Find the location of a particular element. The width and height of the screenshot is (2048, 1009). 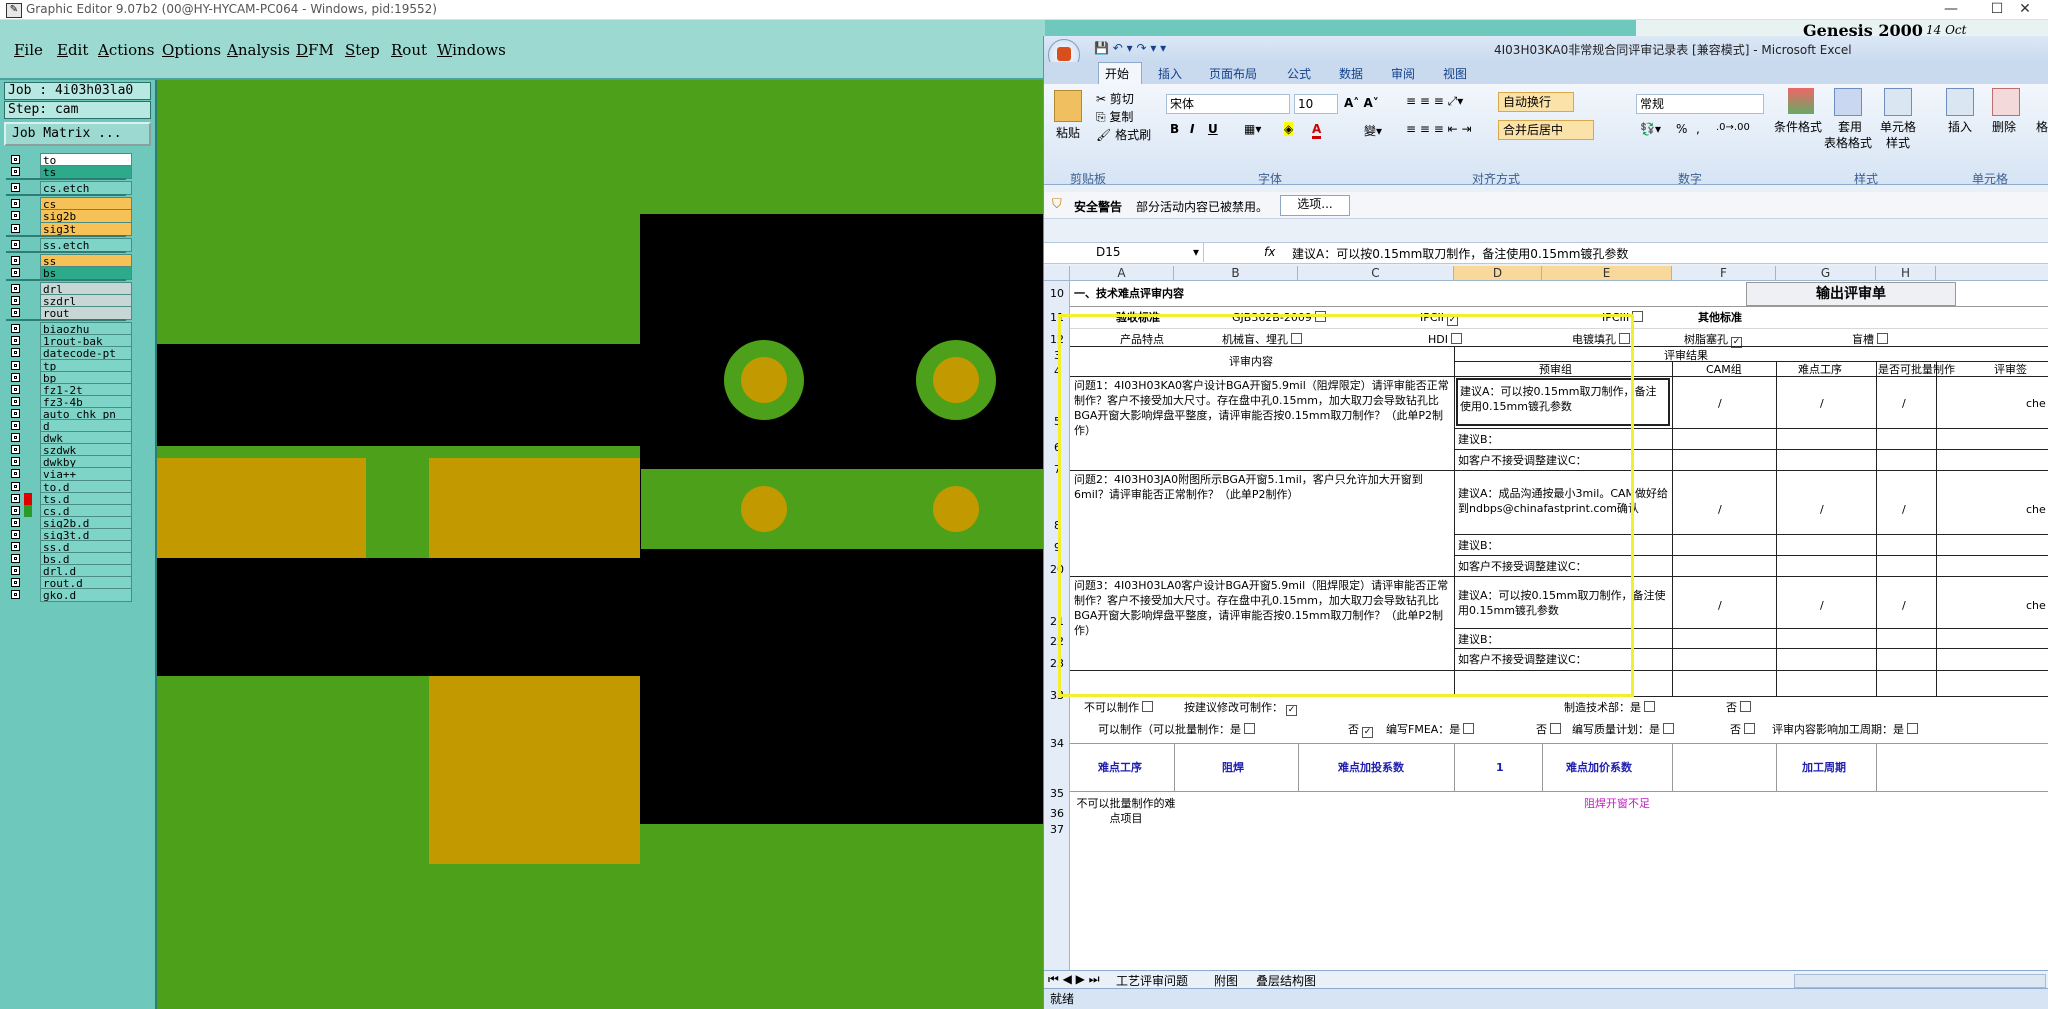

phonetic-icon: 變▾ is located at coordinates (1373, 130).